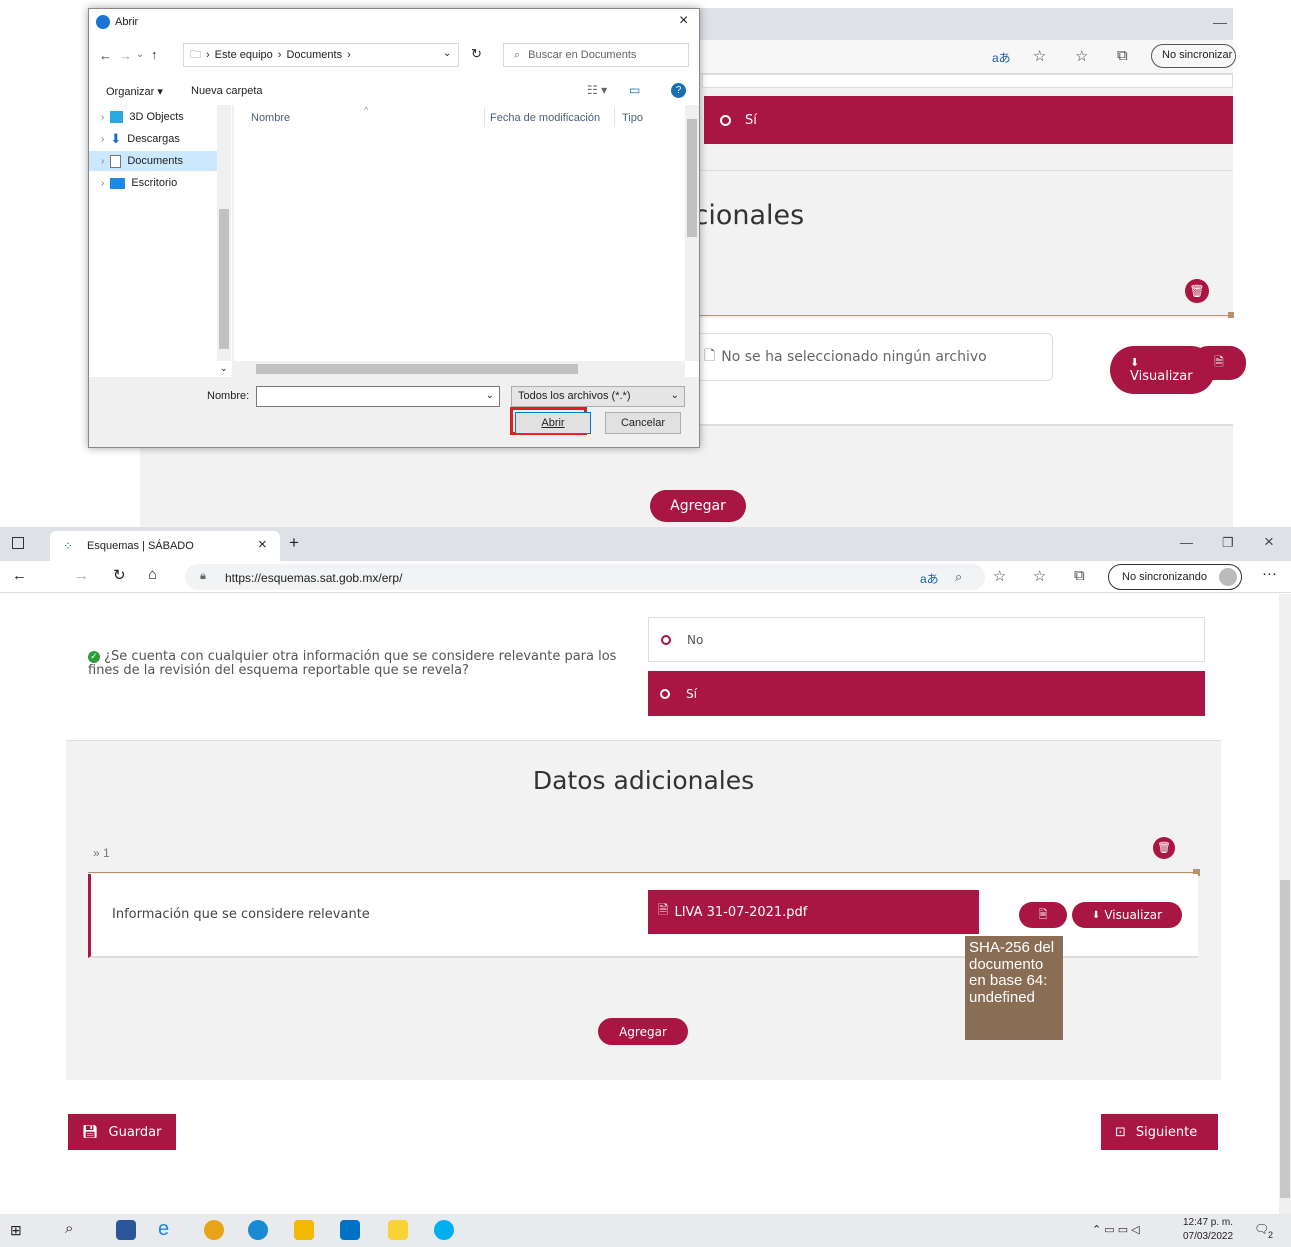  What do you see at coordinates (1261, 1229) in the screenshot?
I see `notifications-icon: 🗨` at bounding box center [1261, 1229].